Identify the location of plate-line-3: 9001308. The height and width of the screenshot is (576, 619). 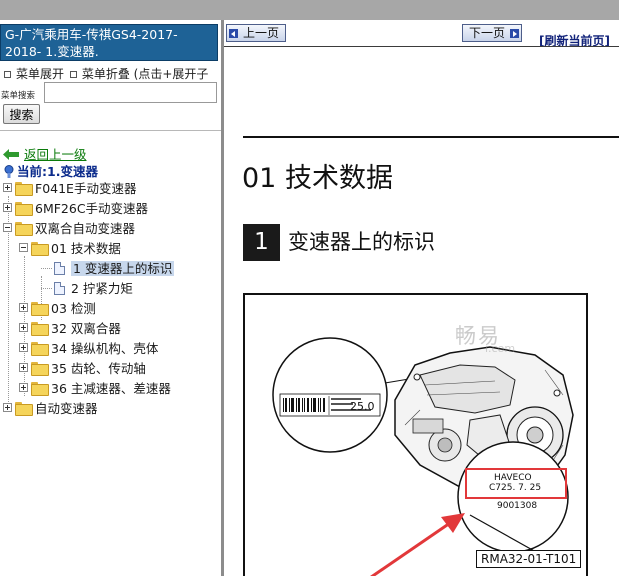
(517, 506).